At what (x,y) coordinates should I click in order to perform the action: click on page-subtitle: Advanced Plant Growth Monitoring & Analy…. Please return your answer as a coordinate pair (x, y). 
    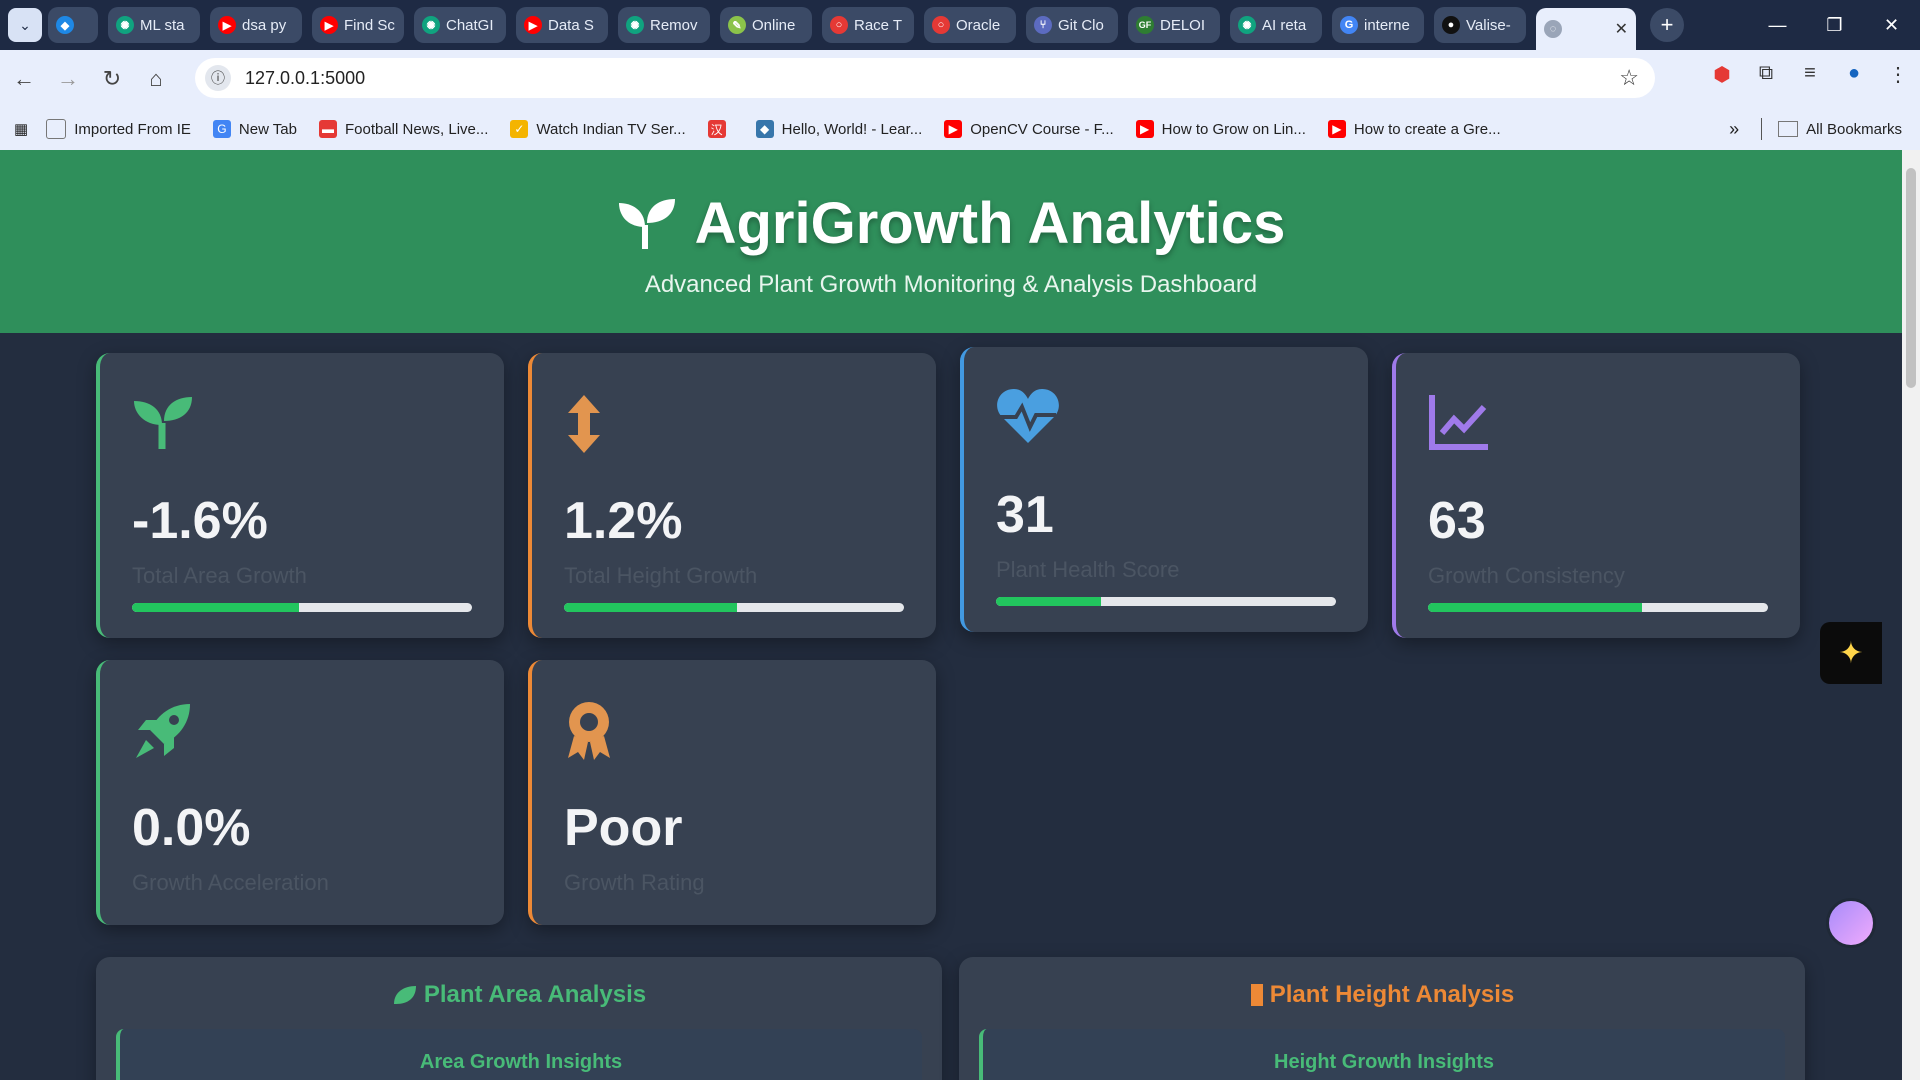
    Looking at the image, I should click on (951, 284).